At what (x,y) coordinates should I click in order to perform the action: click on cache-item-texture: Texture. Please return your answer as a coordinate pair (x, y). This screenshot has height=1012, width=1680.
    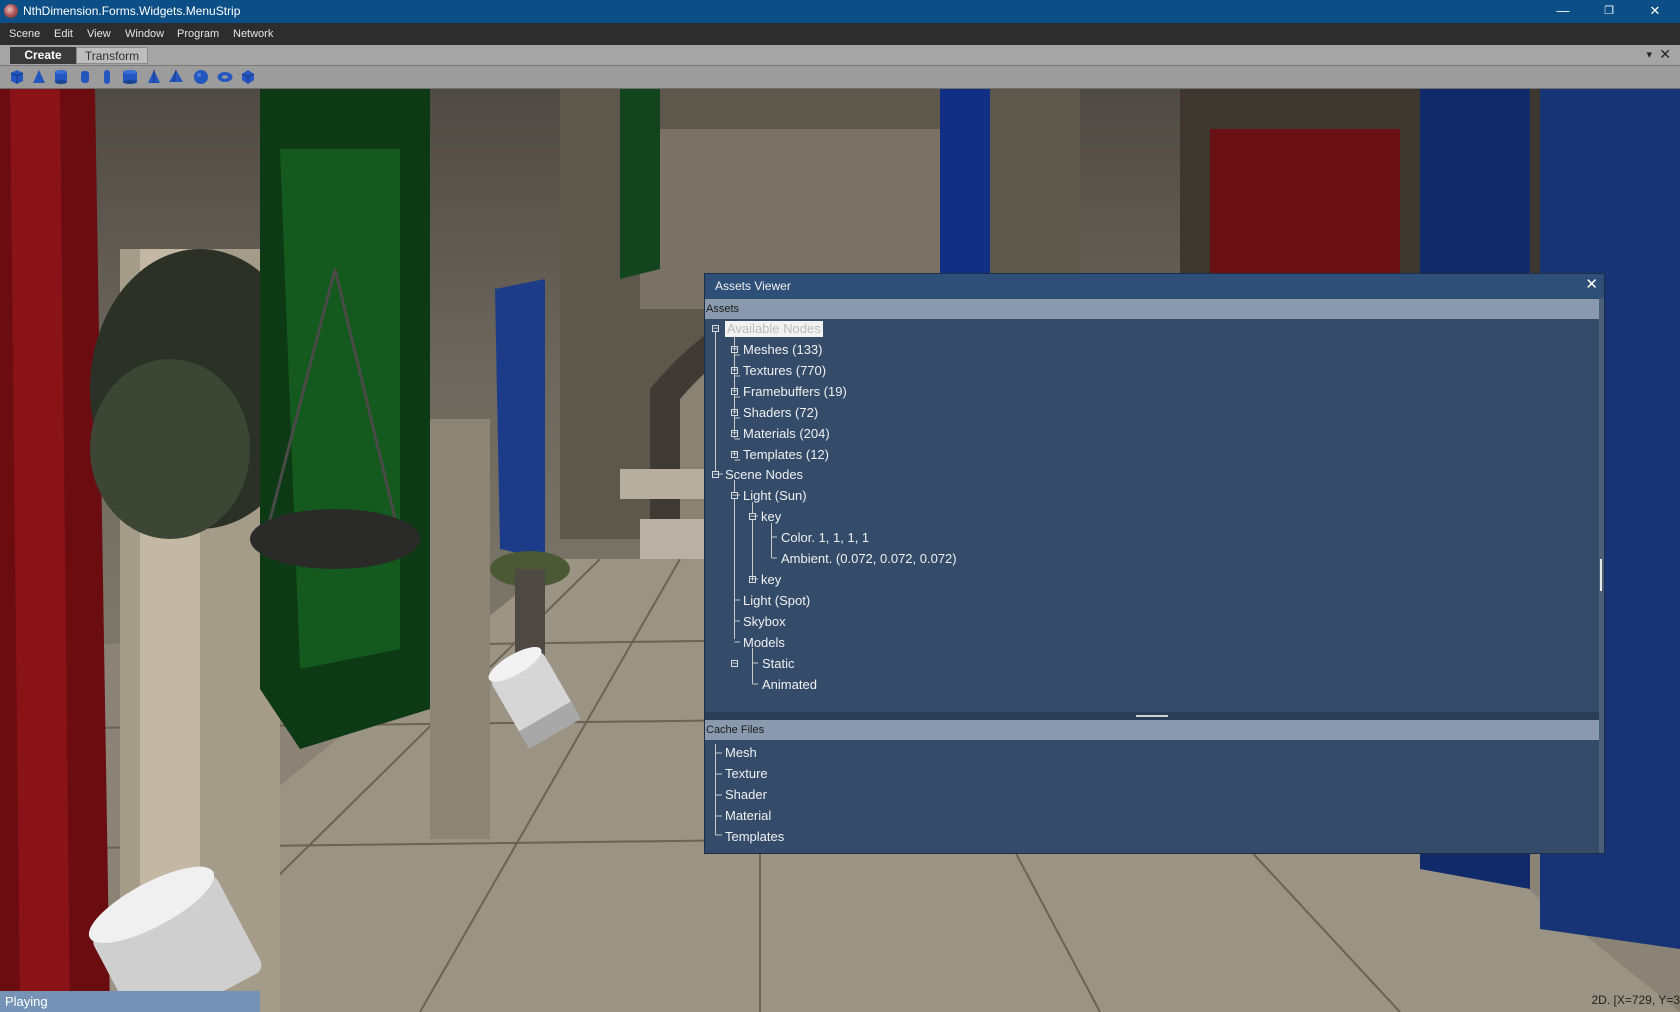
    Looking at the image, I should click on (746, 774).